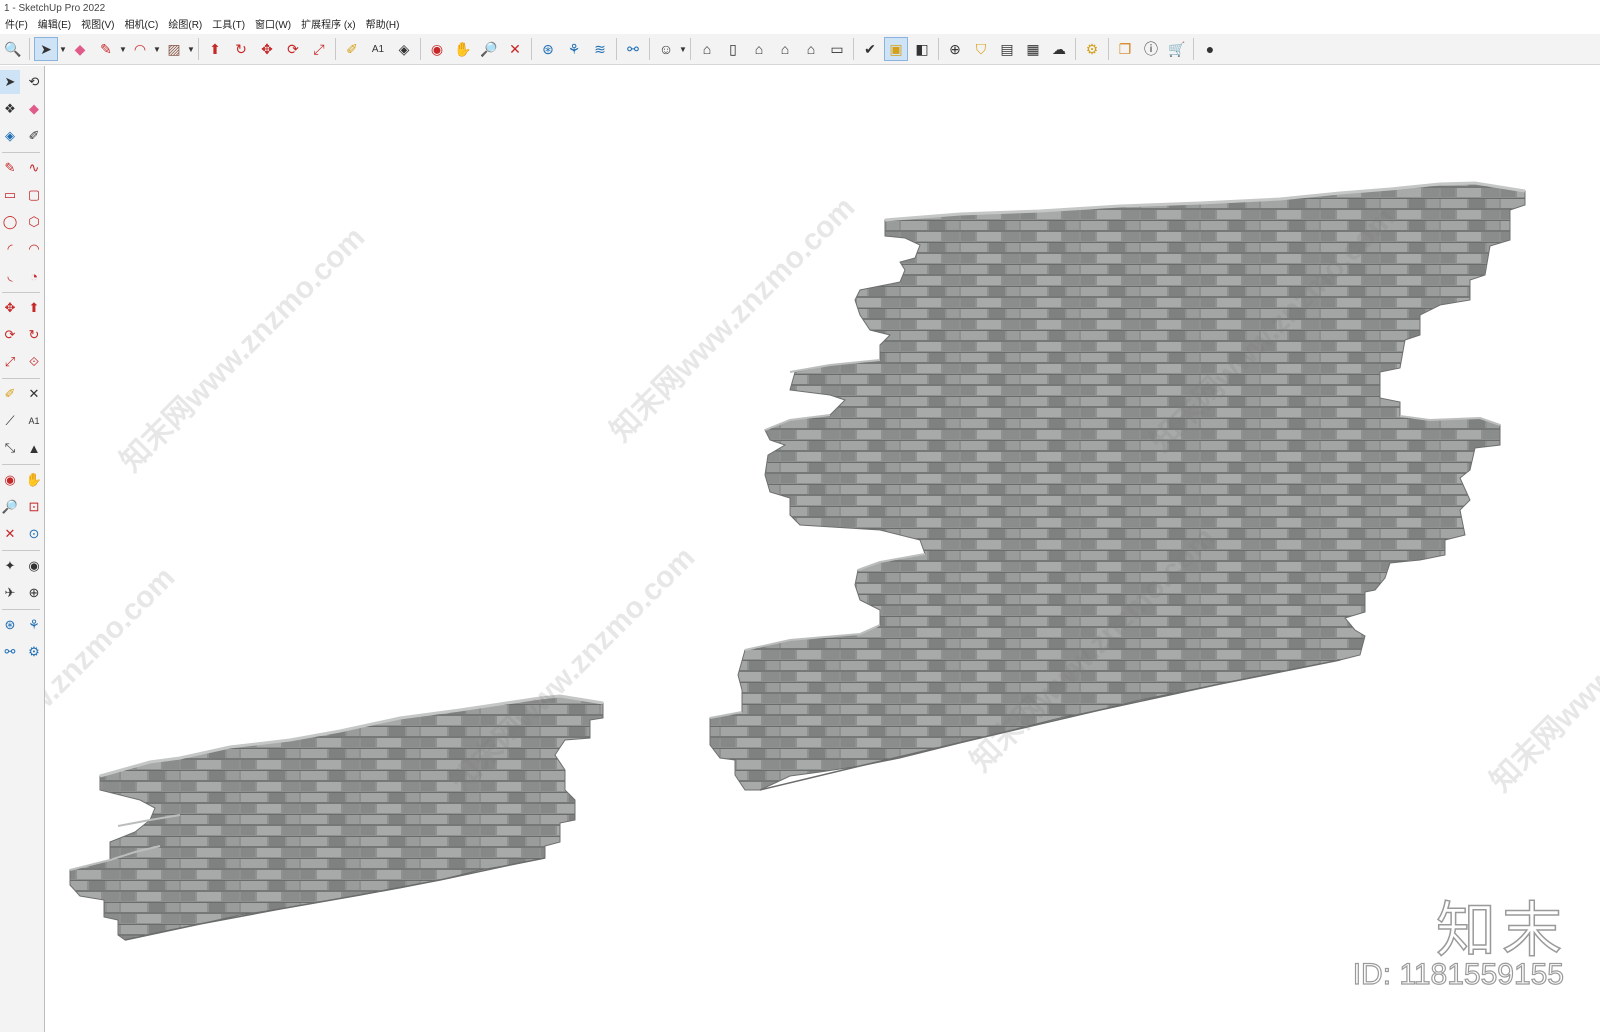  Describe the element at coordinates (1092, 49) in the screenshot. I see `extension-settings-icon: ⚙` at that location.